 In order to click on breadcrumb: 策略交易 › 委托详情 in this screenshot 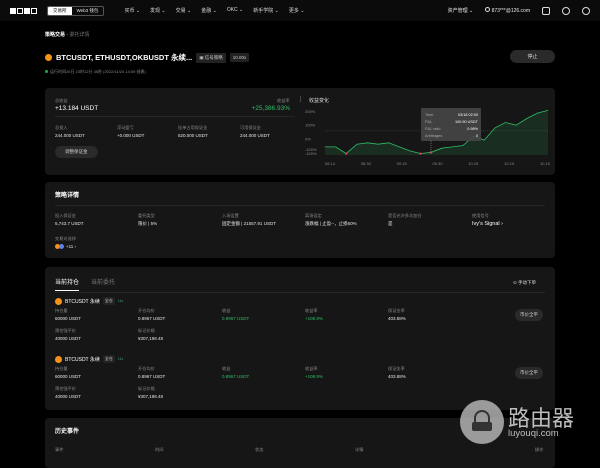, I will do `click(67, 34)`.